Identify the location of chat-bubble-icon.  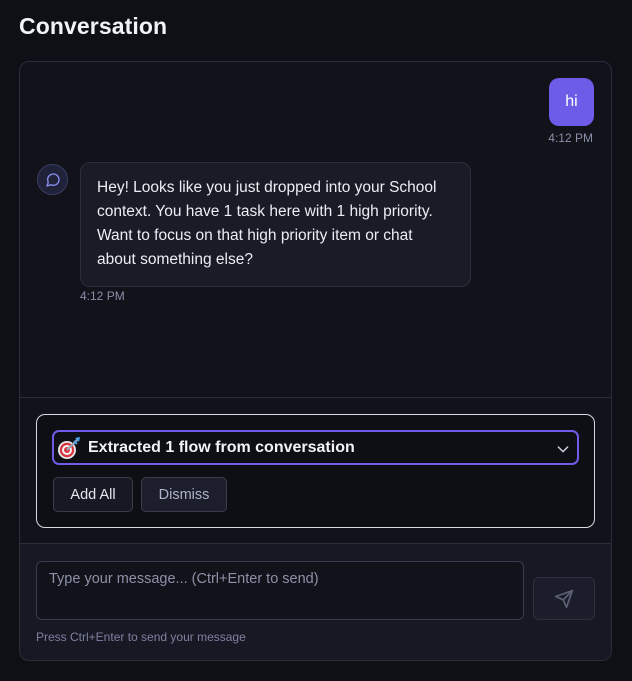
(52, 179).